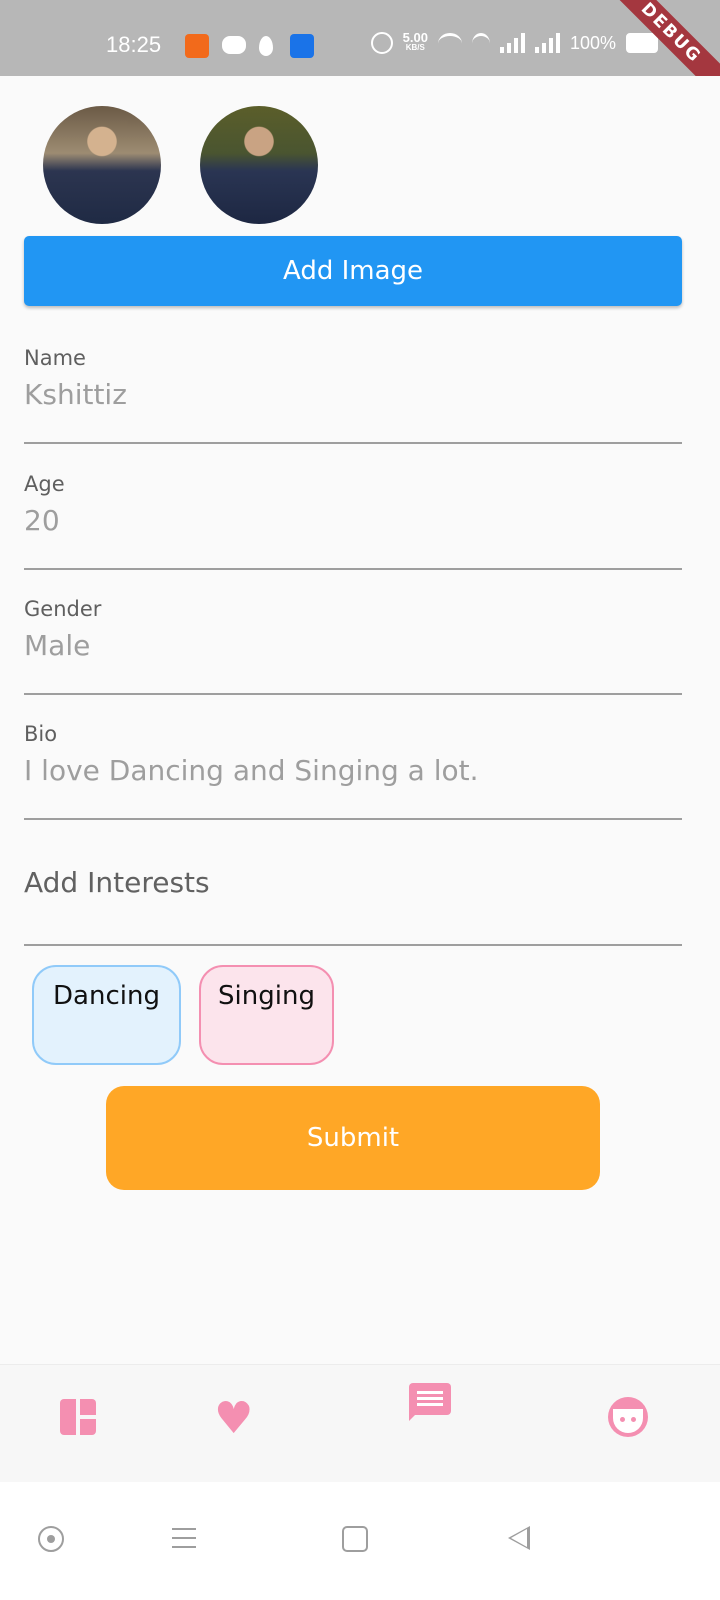  I want to click on system-navigation-bar, so click(360, 1541).